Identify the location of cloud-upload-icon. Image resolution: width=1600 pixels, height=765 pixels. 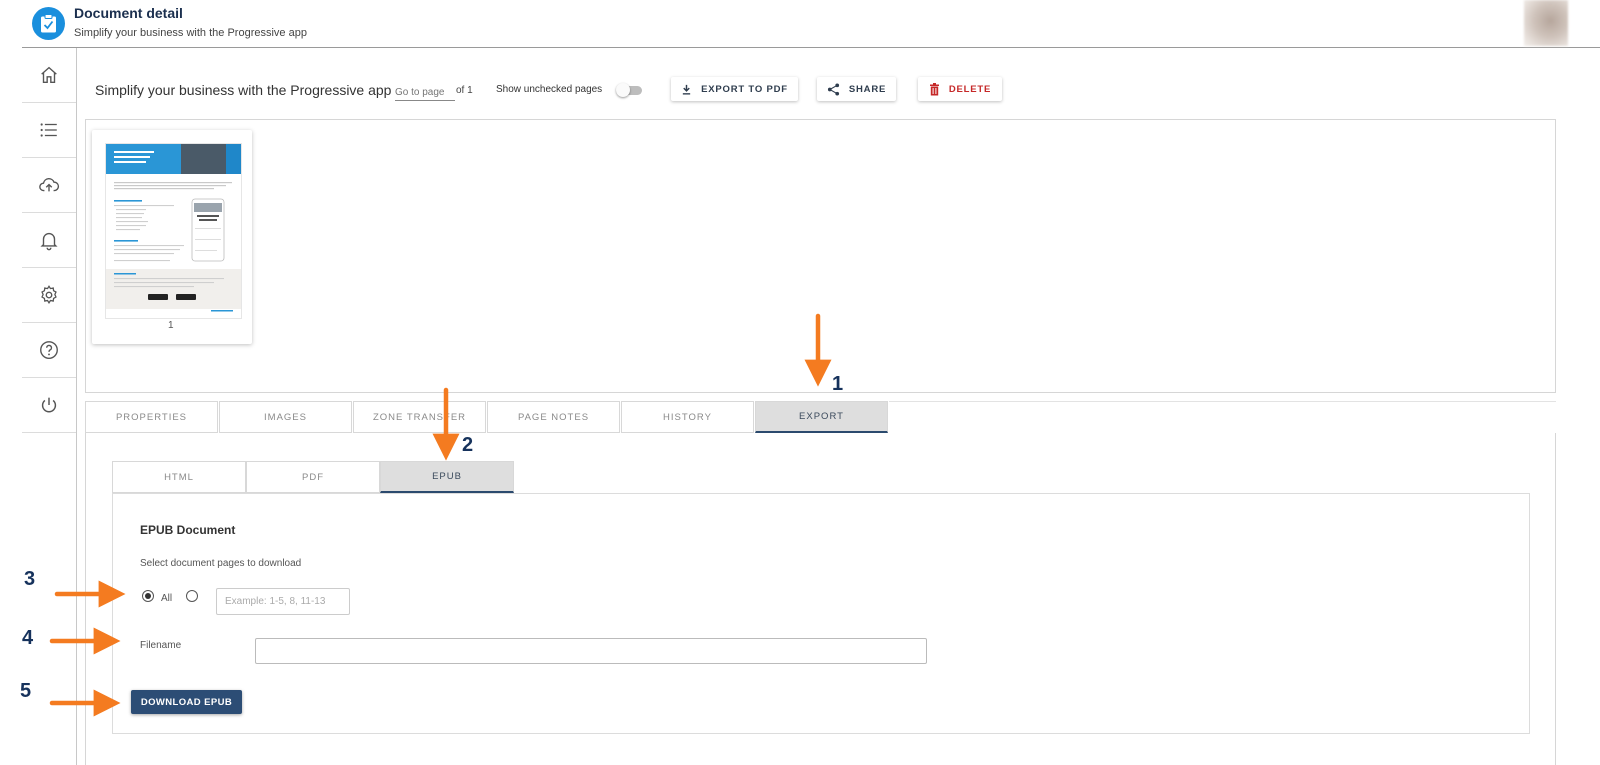
(49, 185).